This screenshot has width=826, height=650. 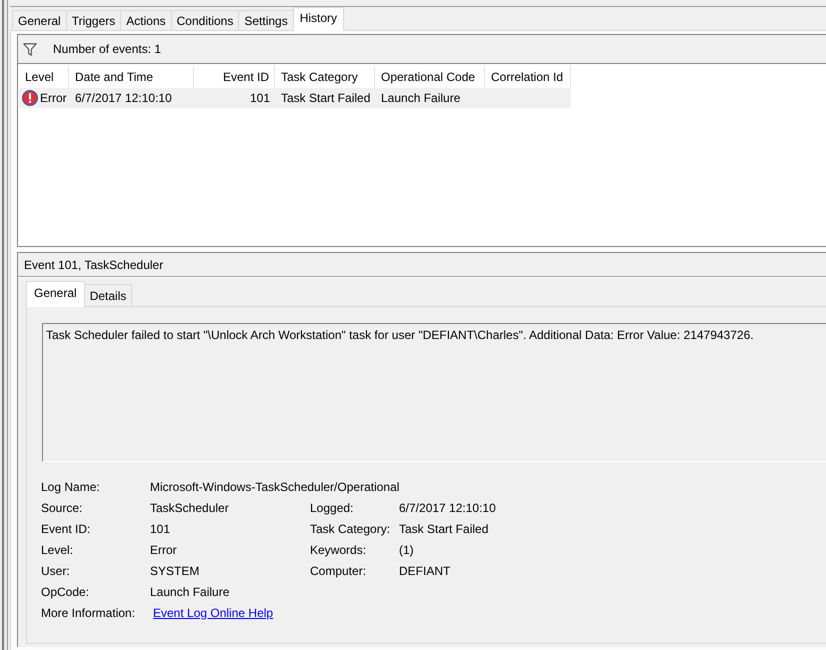 I want to click on field-label: OpCode:, so click(x=65, y=591).